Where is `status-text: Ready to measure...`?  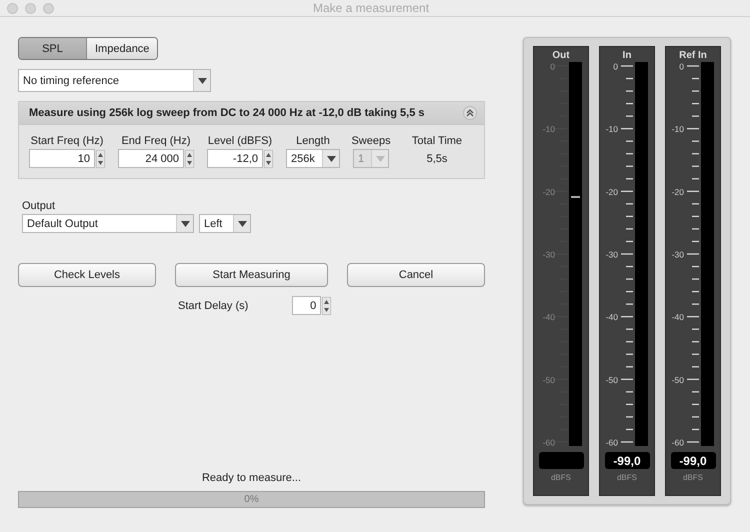
status-text: Ready to measure... is located at coordinates (252, 478).